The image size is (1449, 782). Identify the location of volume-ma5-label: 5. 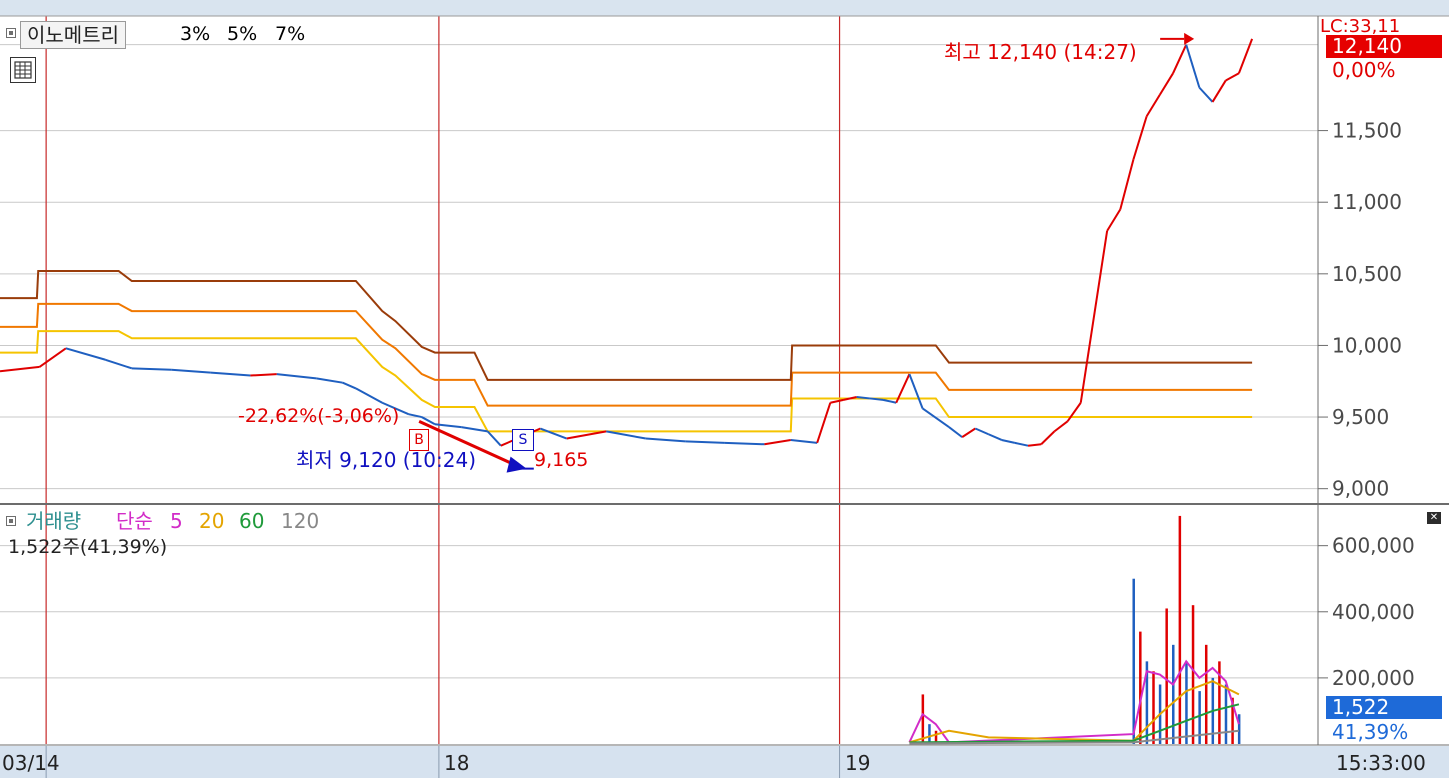
(176, 521).